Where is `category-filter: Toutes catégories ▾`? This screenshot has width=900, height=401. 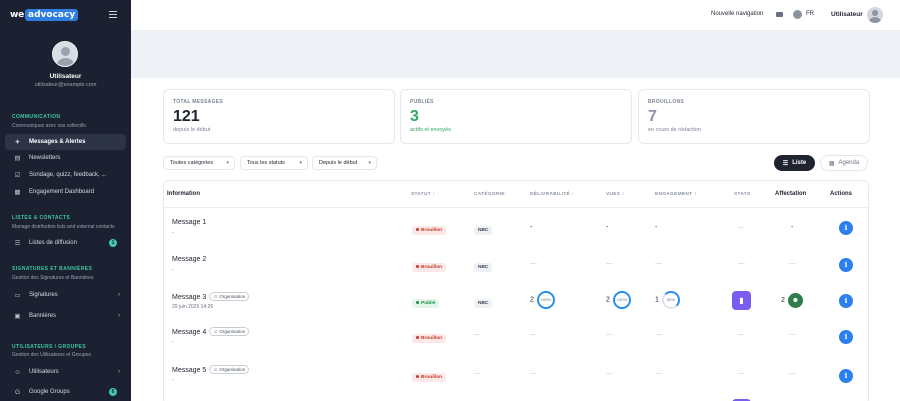
category-filter: Toutes catégories ▾ is located at coordinates (199, 163).